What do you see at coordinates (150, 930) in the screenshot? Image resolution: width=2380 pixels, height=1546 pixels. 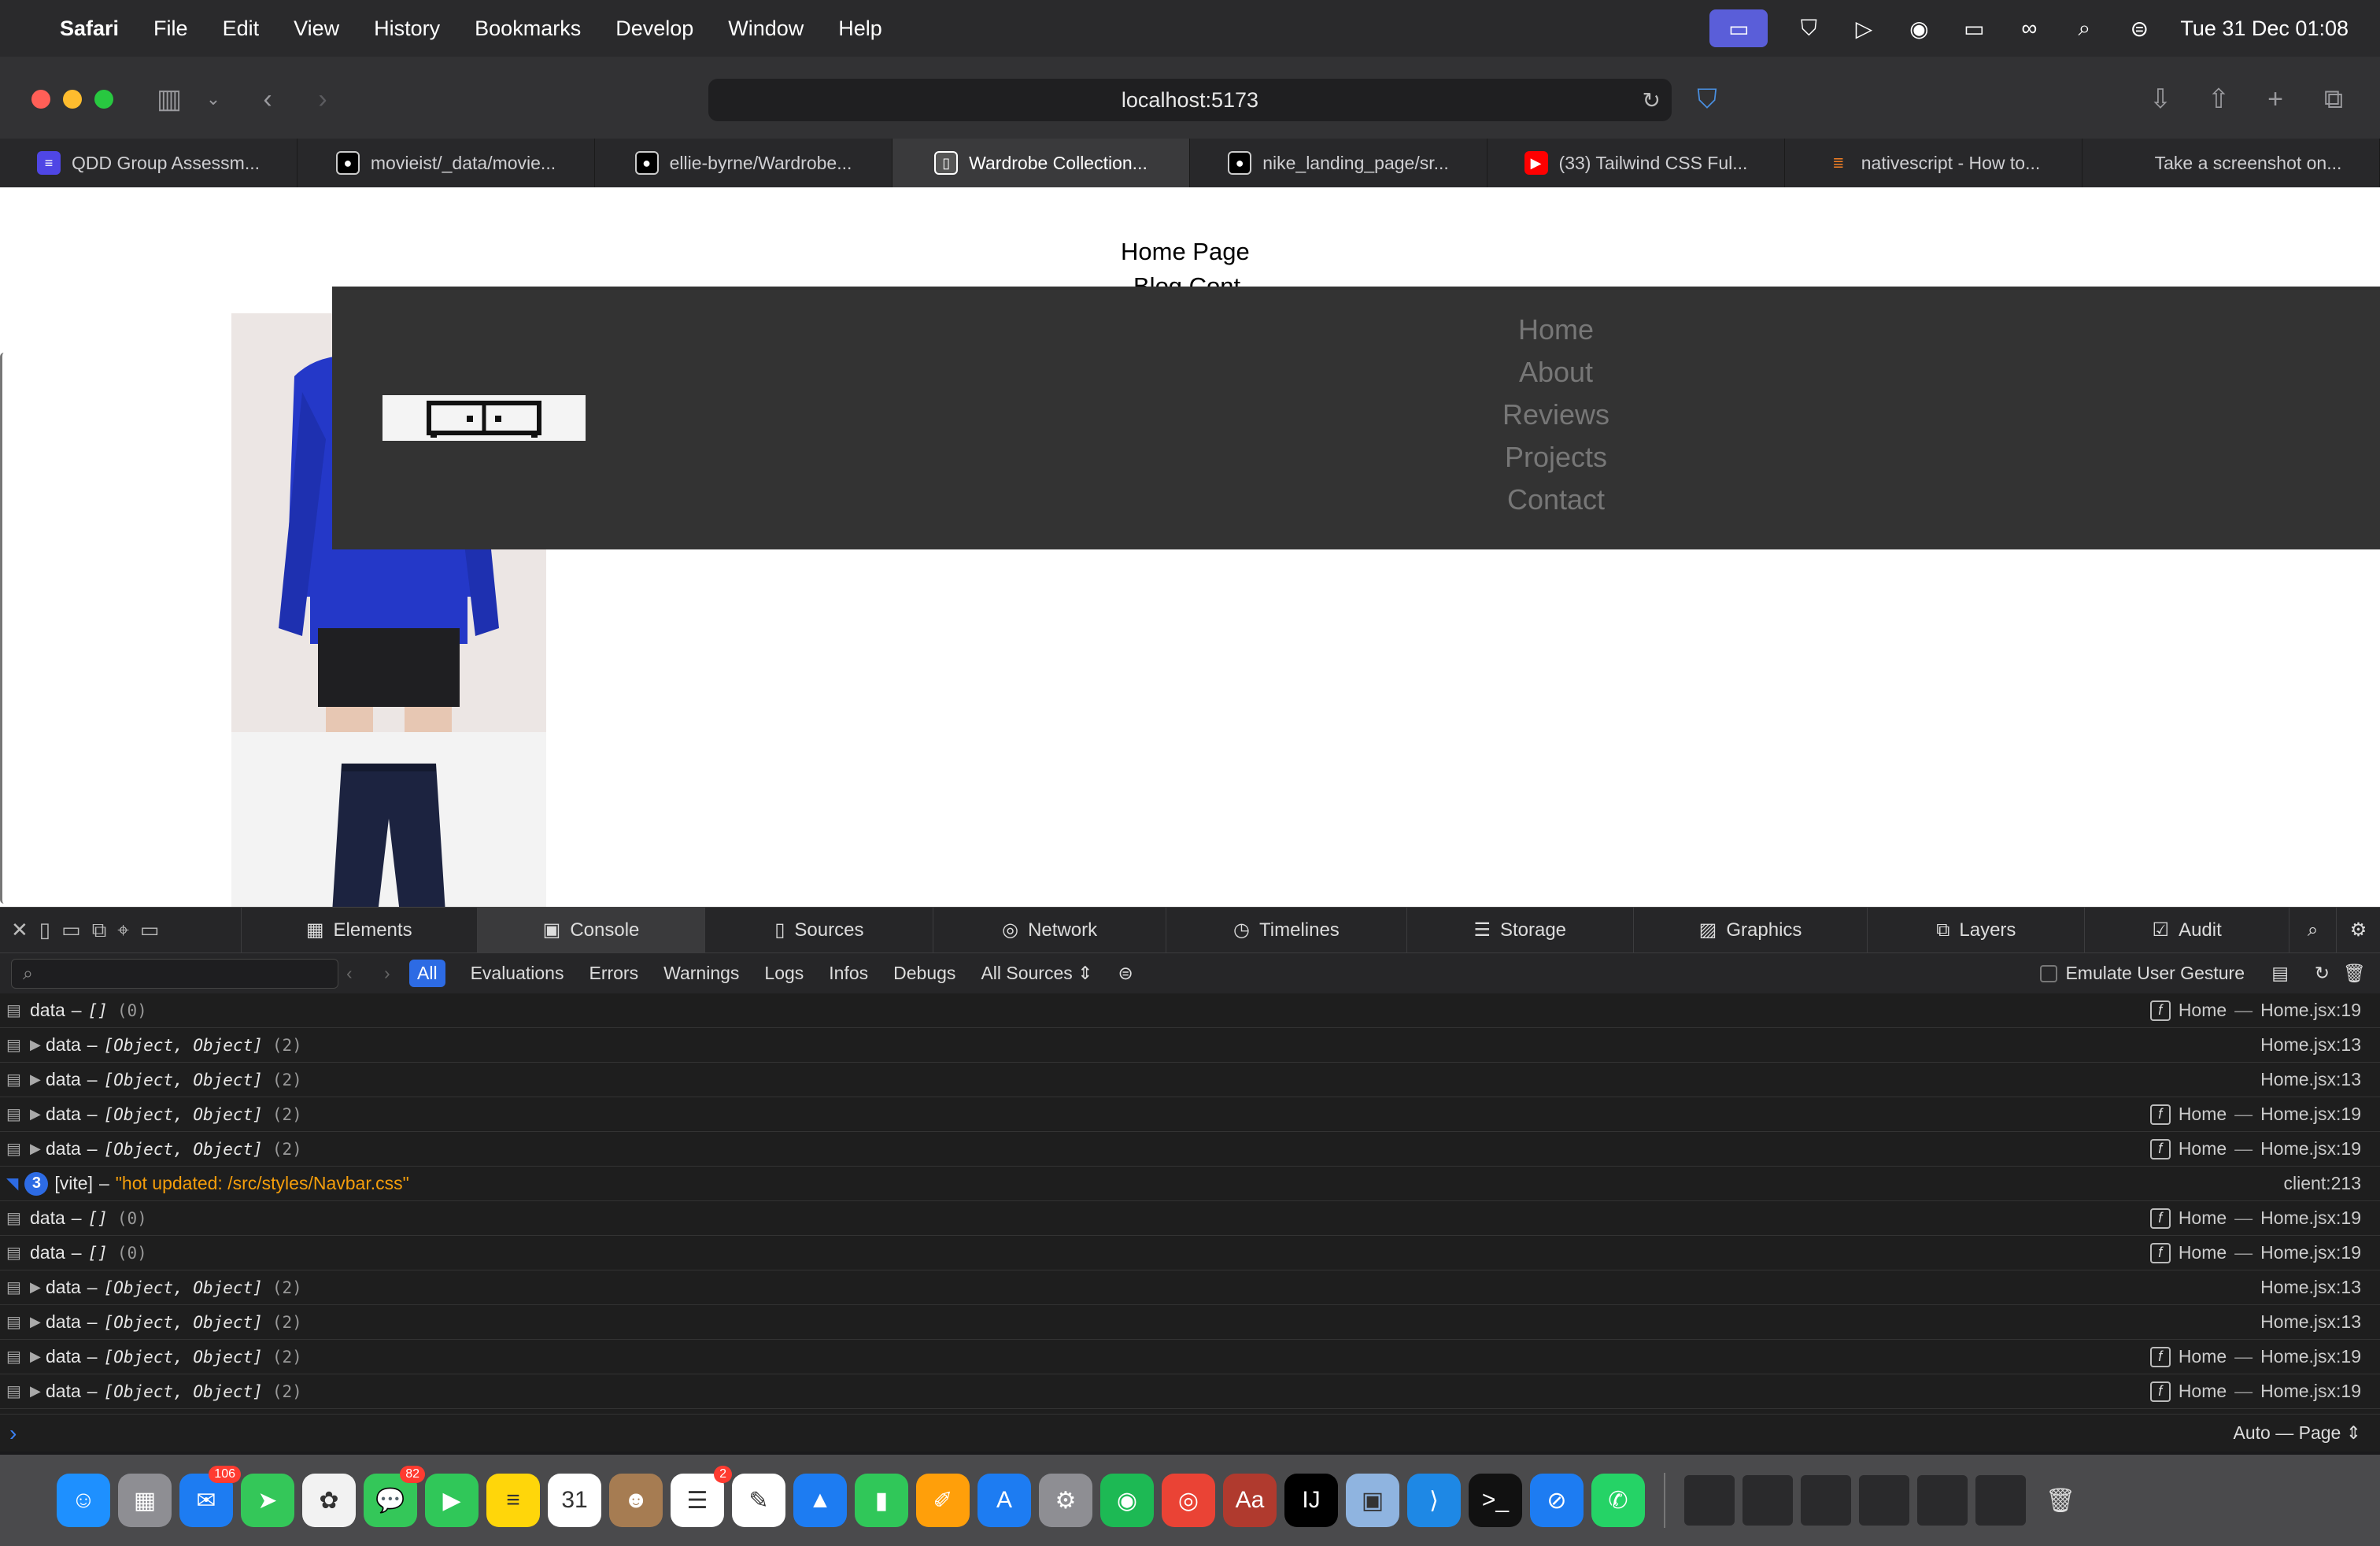 I see `device-icon: ▭` at bounding box center [150, 930].